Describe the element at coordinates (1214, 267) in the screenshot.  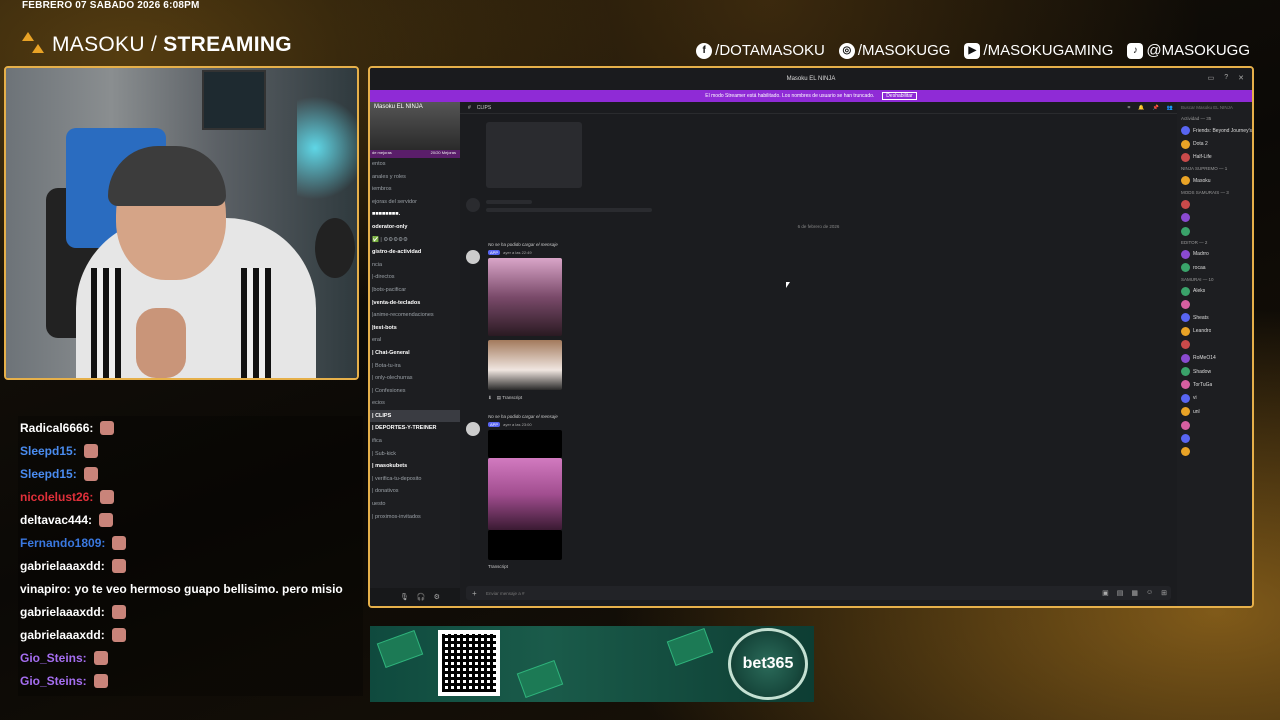
I see `member-item: rocaa` at that location.